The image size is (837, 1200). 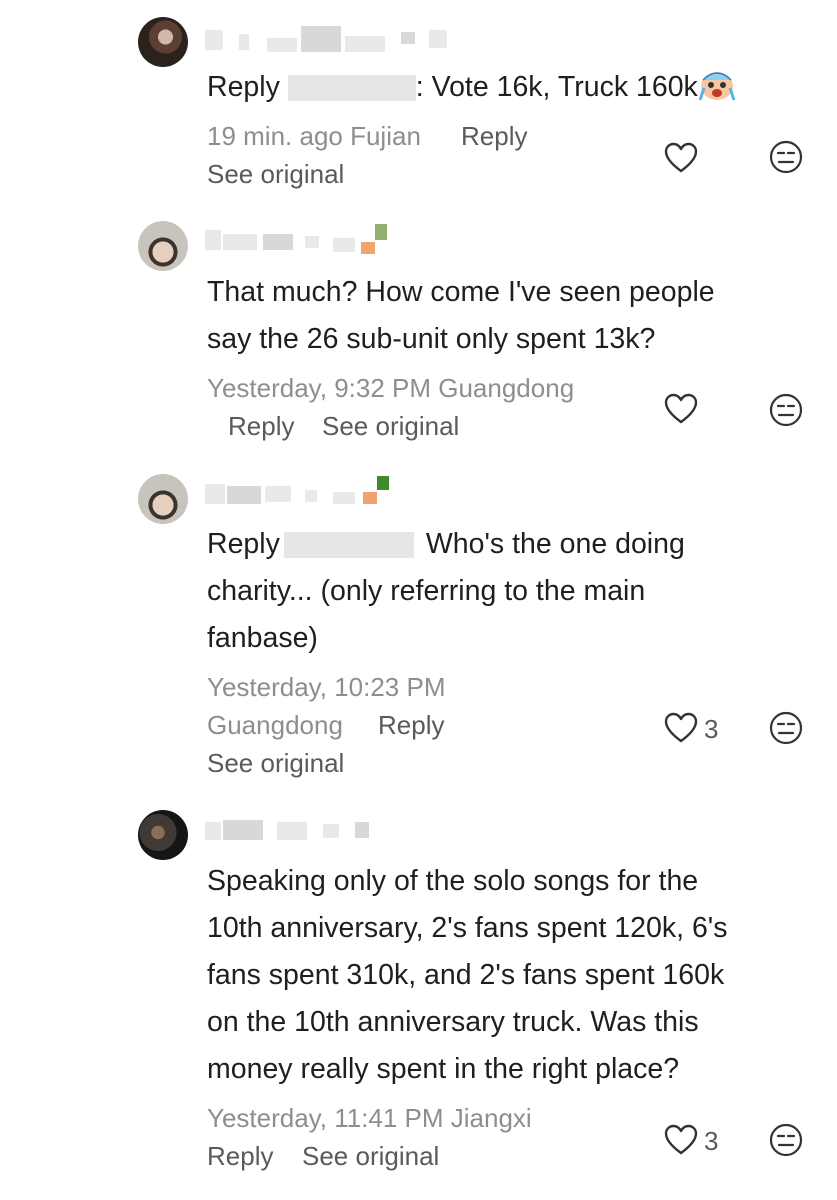 I want to click on comment-meta: Yesterday, 11:41 PM Jiangxi, so click(x=369, y=1118).